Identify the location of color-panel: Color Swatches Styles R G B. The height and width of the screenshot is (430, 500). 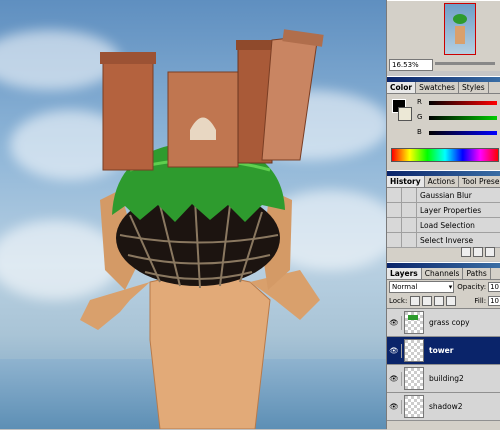
(443, 123).